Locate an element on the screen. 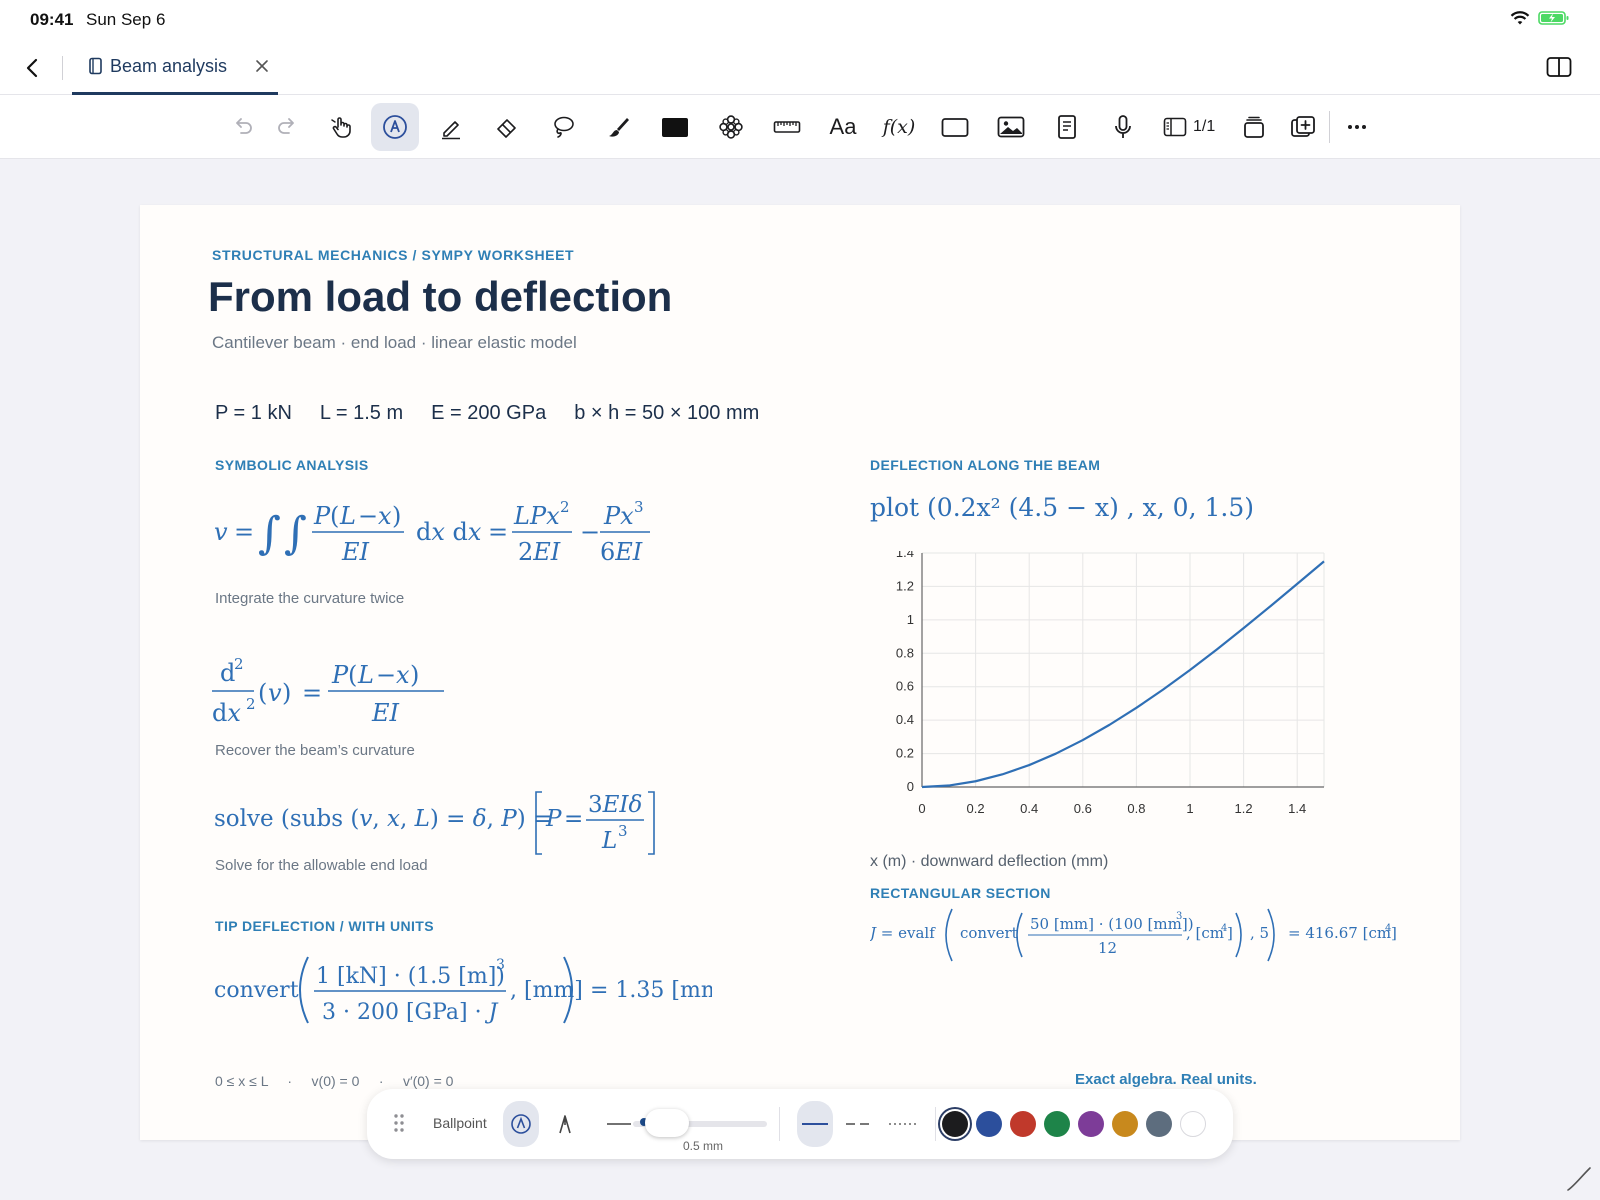 This screenshot has height=1200, width=1600. brush-tool is located at coordinates (619, 127).